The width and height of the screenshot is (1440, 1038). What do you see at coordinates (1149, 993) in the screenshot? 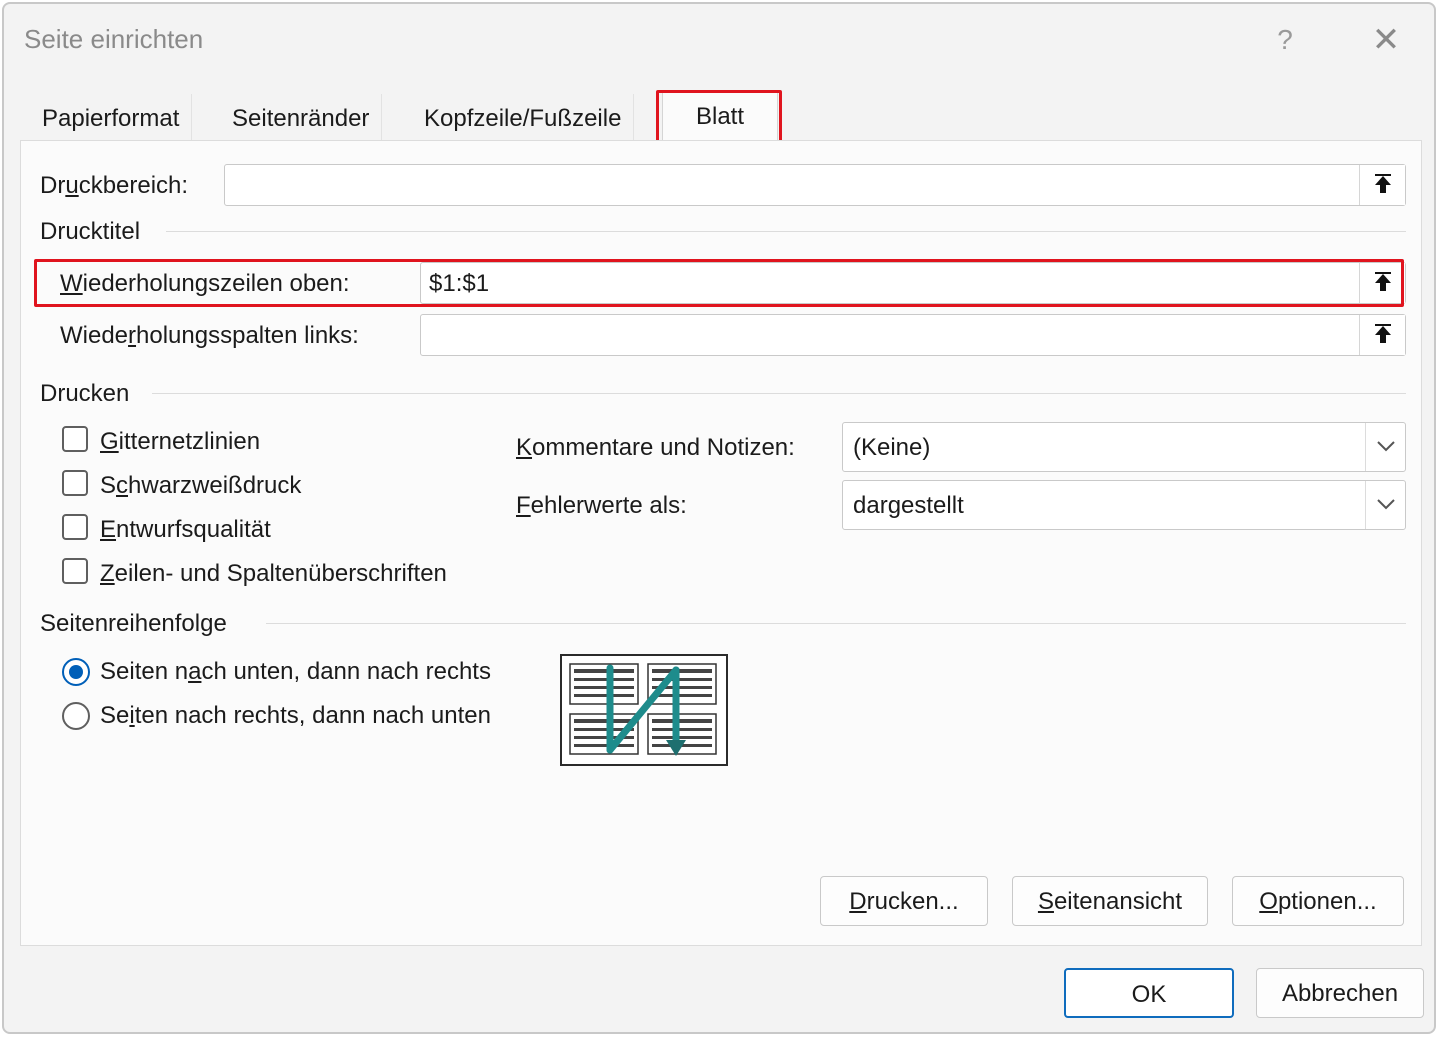
I see `ok-button: OK` at bounding box center [1149, 993].